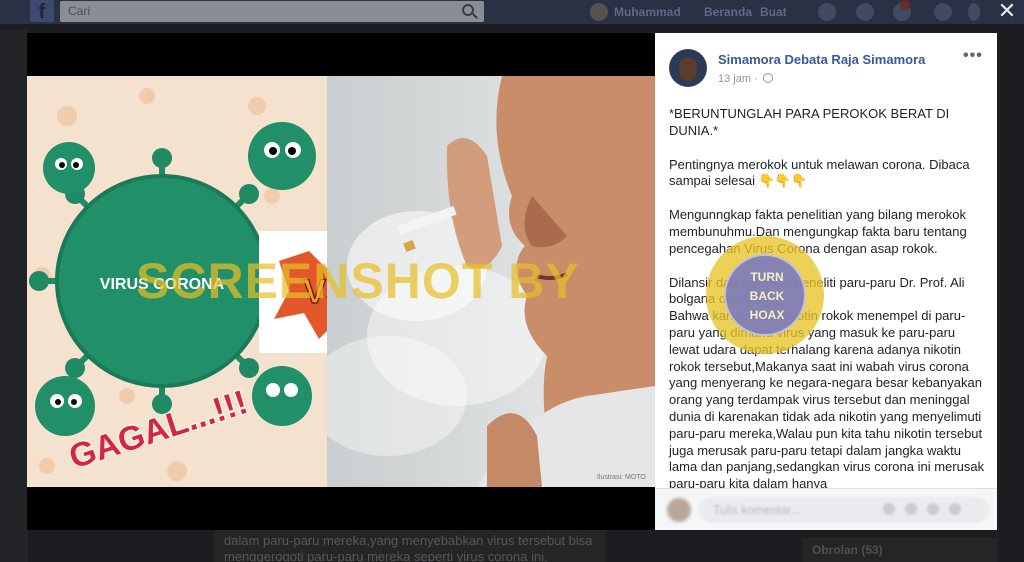 The height and width of the screenshot is (562, 1024). Describe the element at coordinates (847, 550) in the screenshot. I see `chat-label: Obrolan (53)` at that location.